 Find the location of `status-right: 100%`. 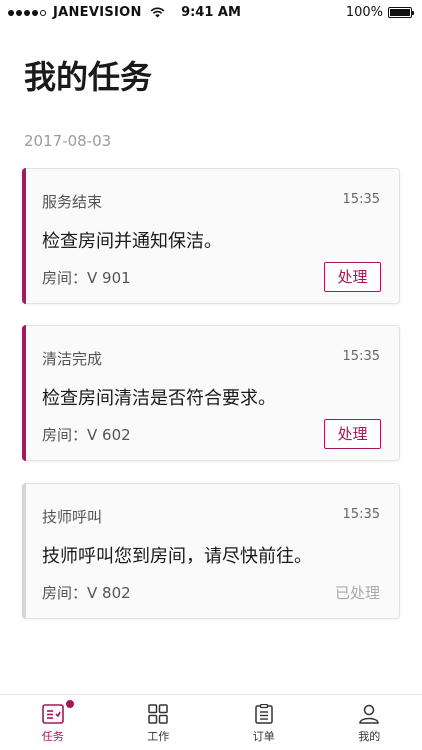

status-right: 100% is located at coordinates (379, 12).